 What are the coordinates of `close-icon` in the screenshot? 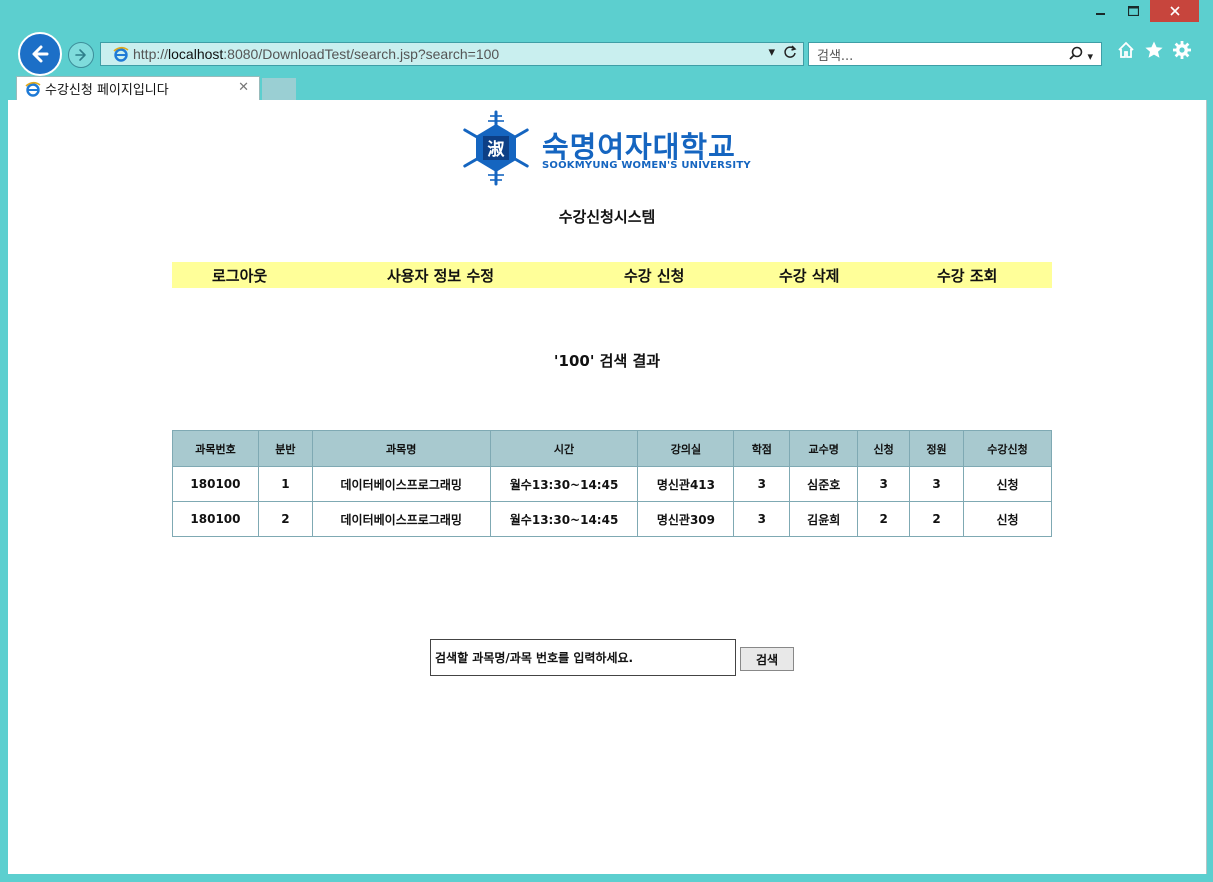 It's located at (1174, 11).